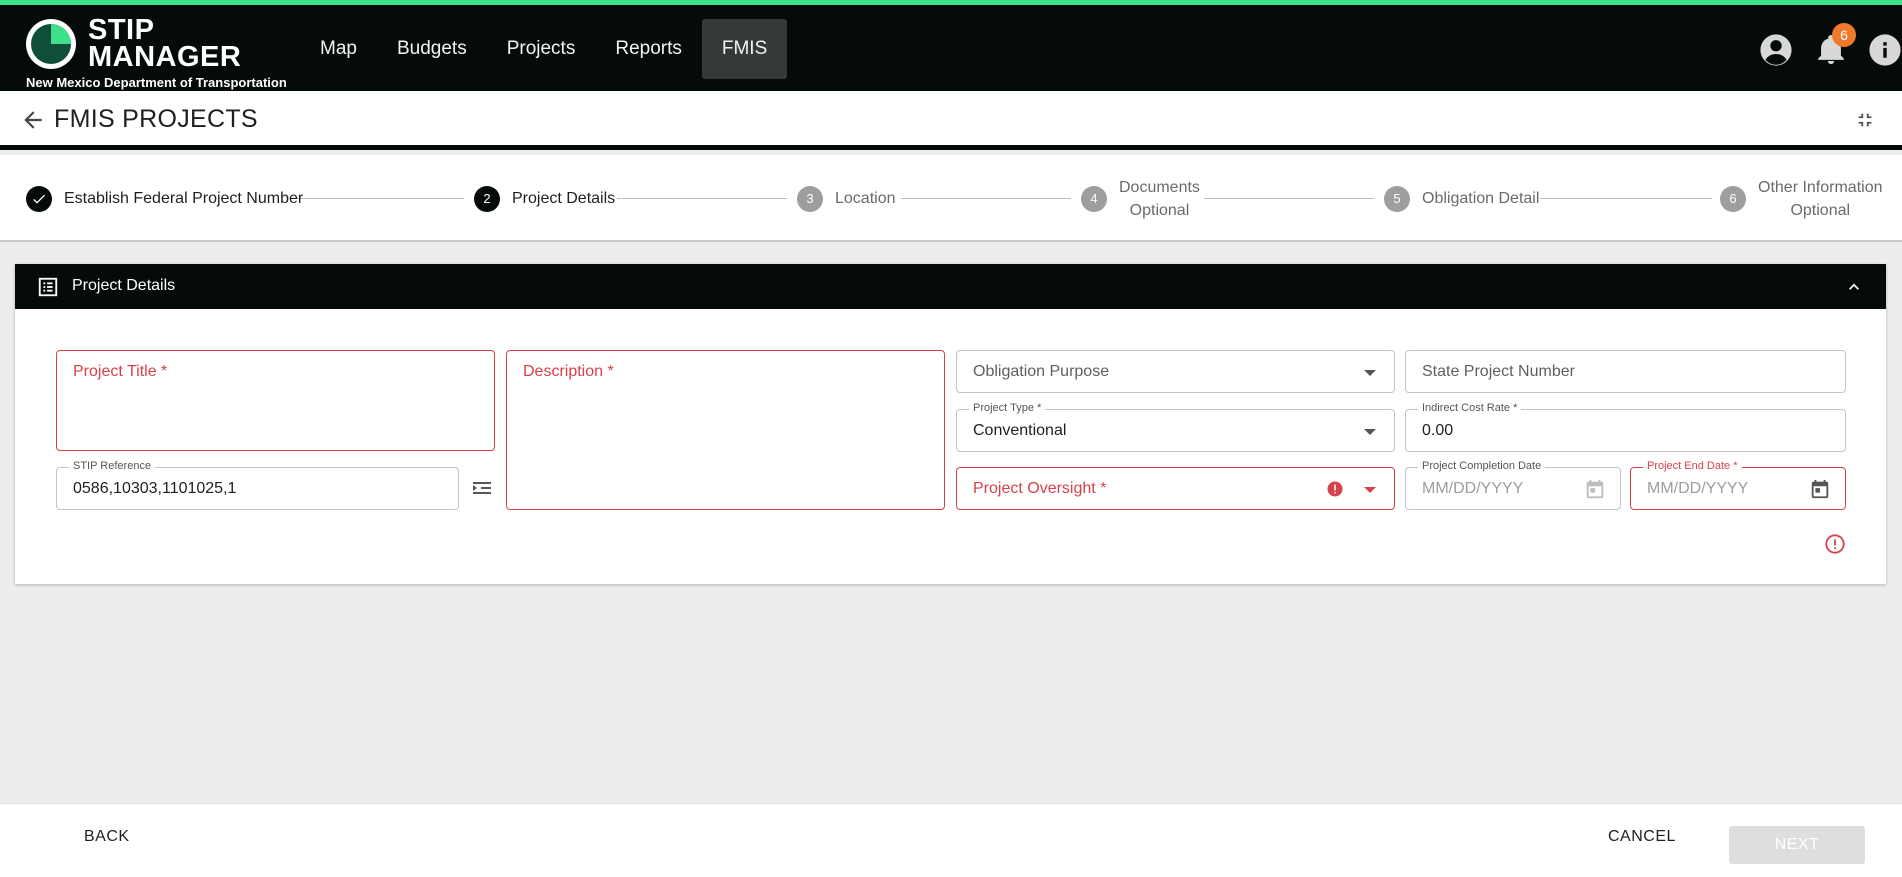 This screenshot has width=1902, height=877. I want to click on check-icon, so click(39, 198).